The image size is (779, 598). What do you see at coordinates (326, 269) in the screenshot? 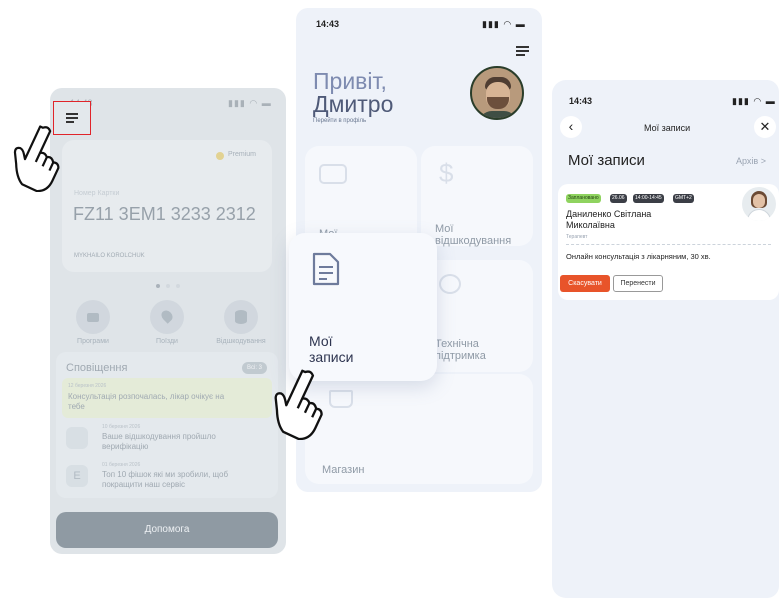
I see `document-icon` at bounding box center [326, 269].